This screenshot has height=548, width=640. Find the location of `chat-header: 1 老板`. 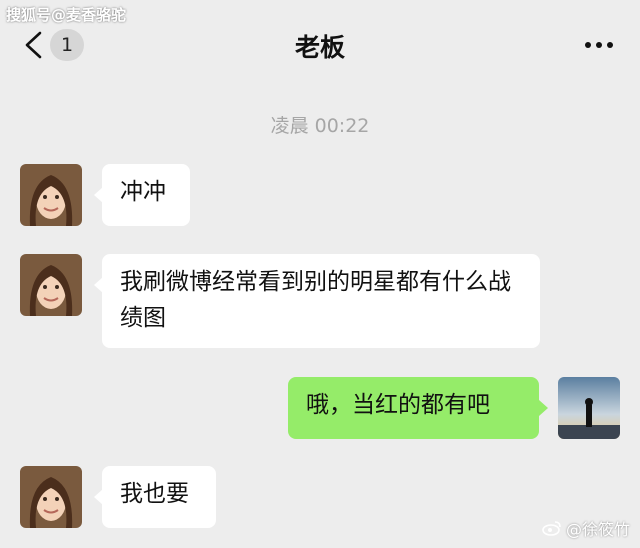

chat-header: 1 老板 is located at coordinates (320, 41).